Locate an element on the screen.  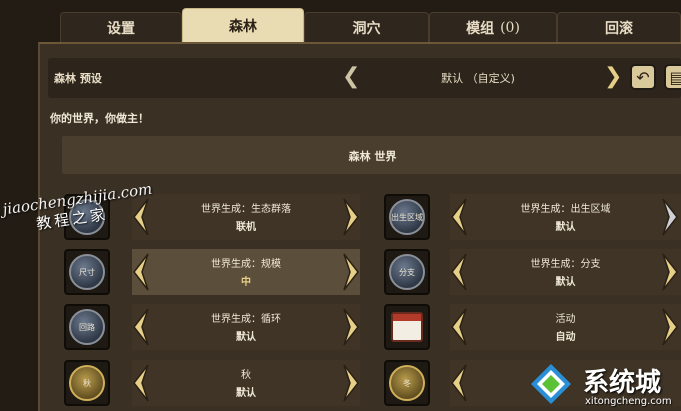
revert-preset-button: ↶ is located at coordinates (643, 77).